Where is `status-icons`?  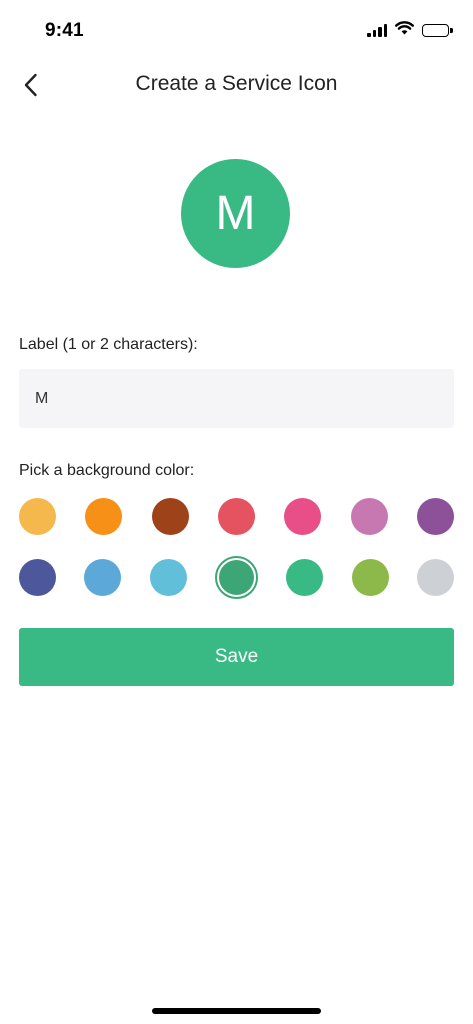 status-icons is located at coordinates (410, 30).